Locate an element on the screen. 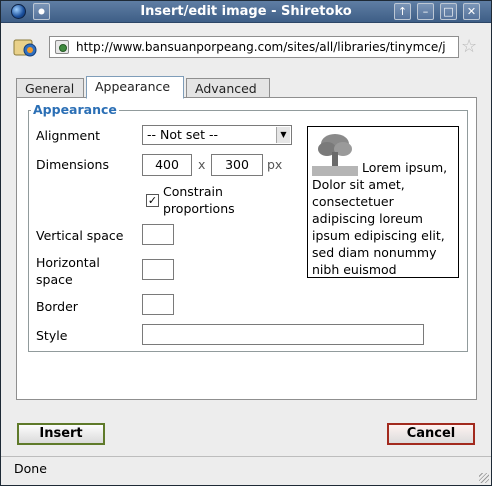 Image resolution: width=492 pixels, height=486 pixels. maximize-icon: □ is located at coordinates (448, 11).